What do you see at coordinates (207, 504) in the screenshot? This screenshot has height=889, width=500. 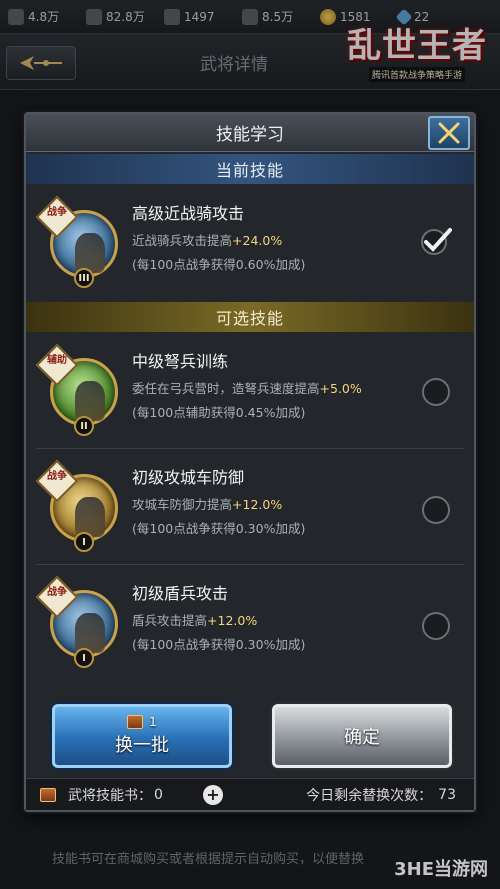 I see `skill-description: 攻城车防御力提高+12.0%` at bounding box center [207, 504].